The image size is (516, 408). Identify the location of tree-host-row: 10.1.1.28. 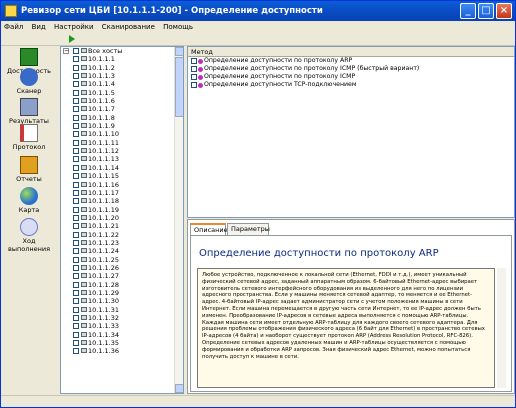
(118, 285).